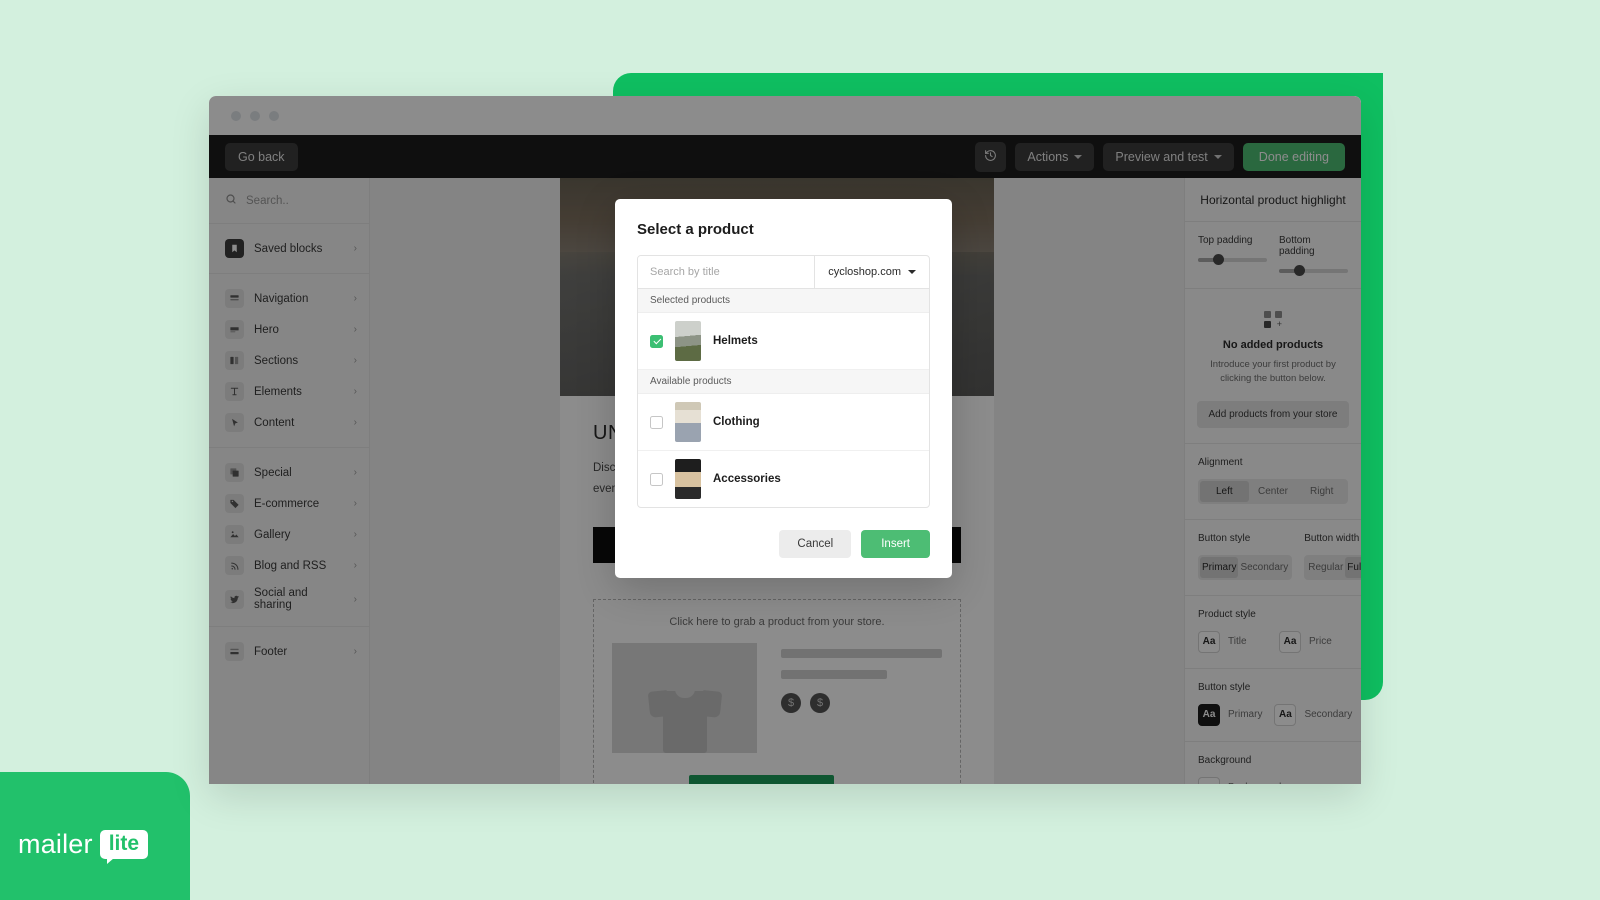 Image resolution: width=1600 pixels, height=900 pixels. What do you see at coordinates (726, 272) in the screenshot?
I see `search-input` at bounding box center [726, 272].